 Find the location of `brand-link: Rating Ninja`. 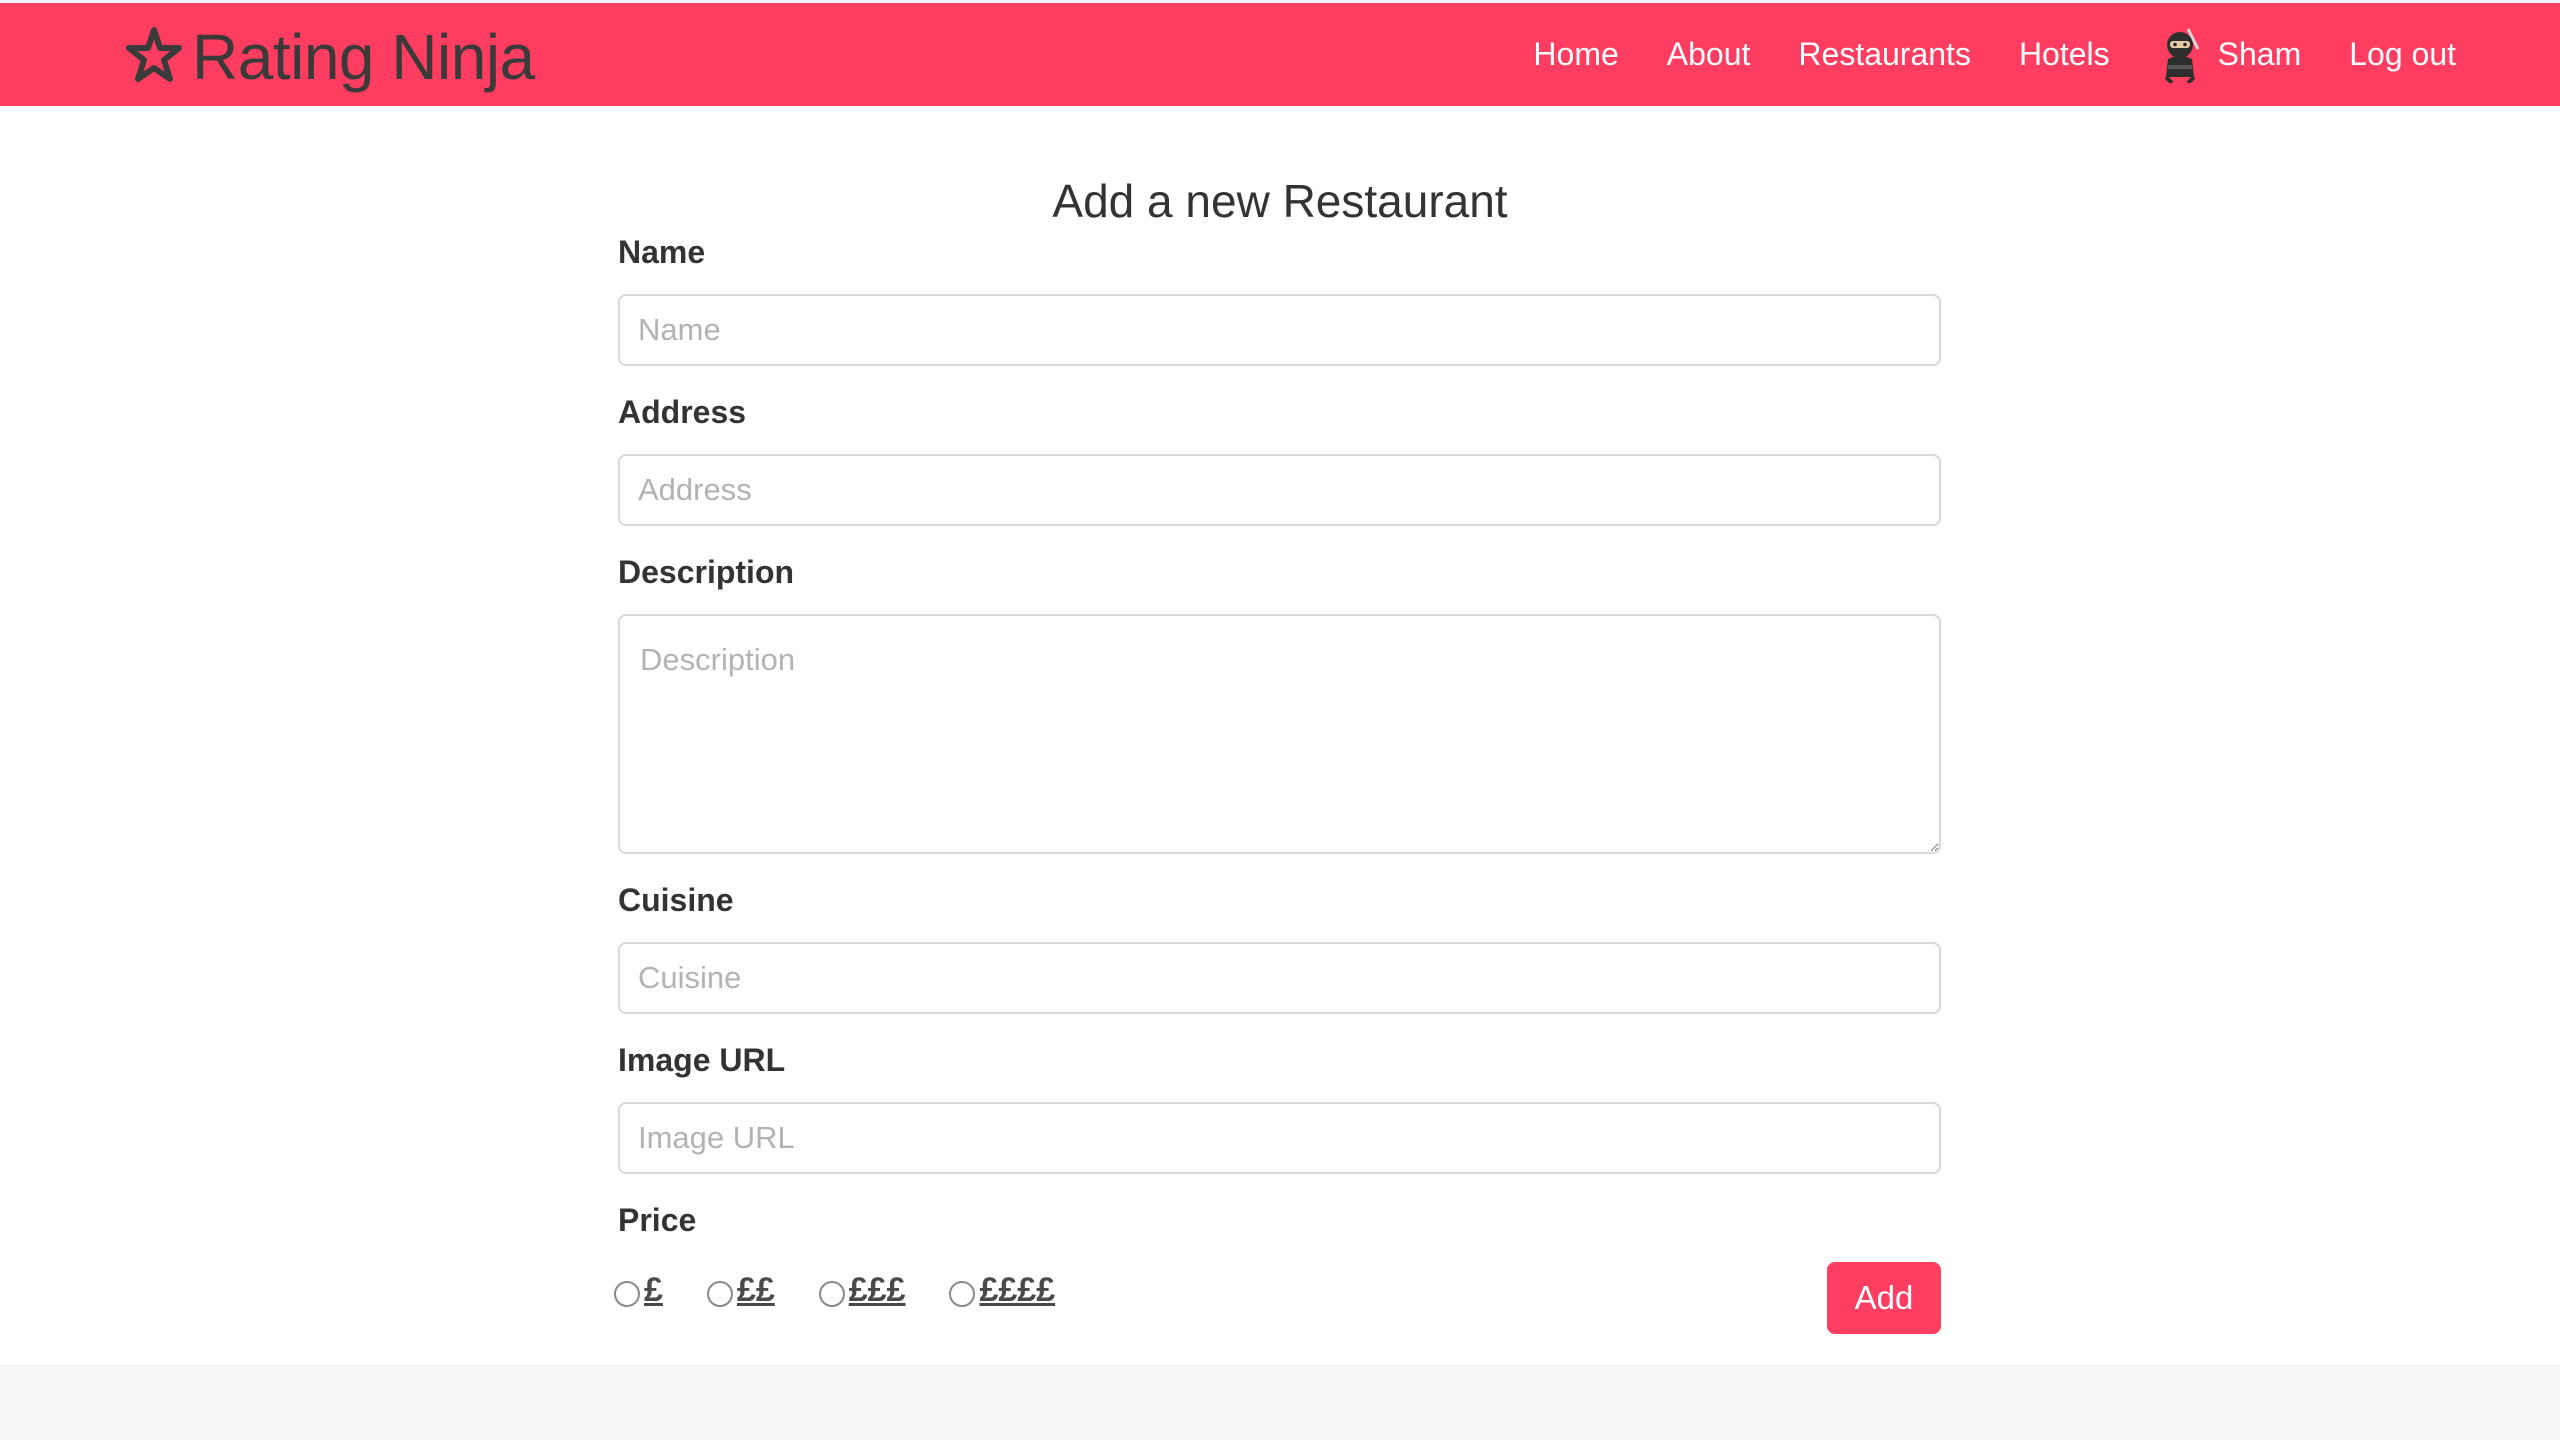

brand-link: Rating Ninja is located at coordinates (330, 57).